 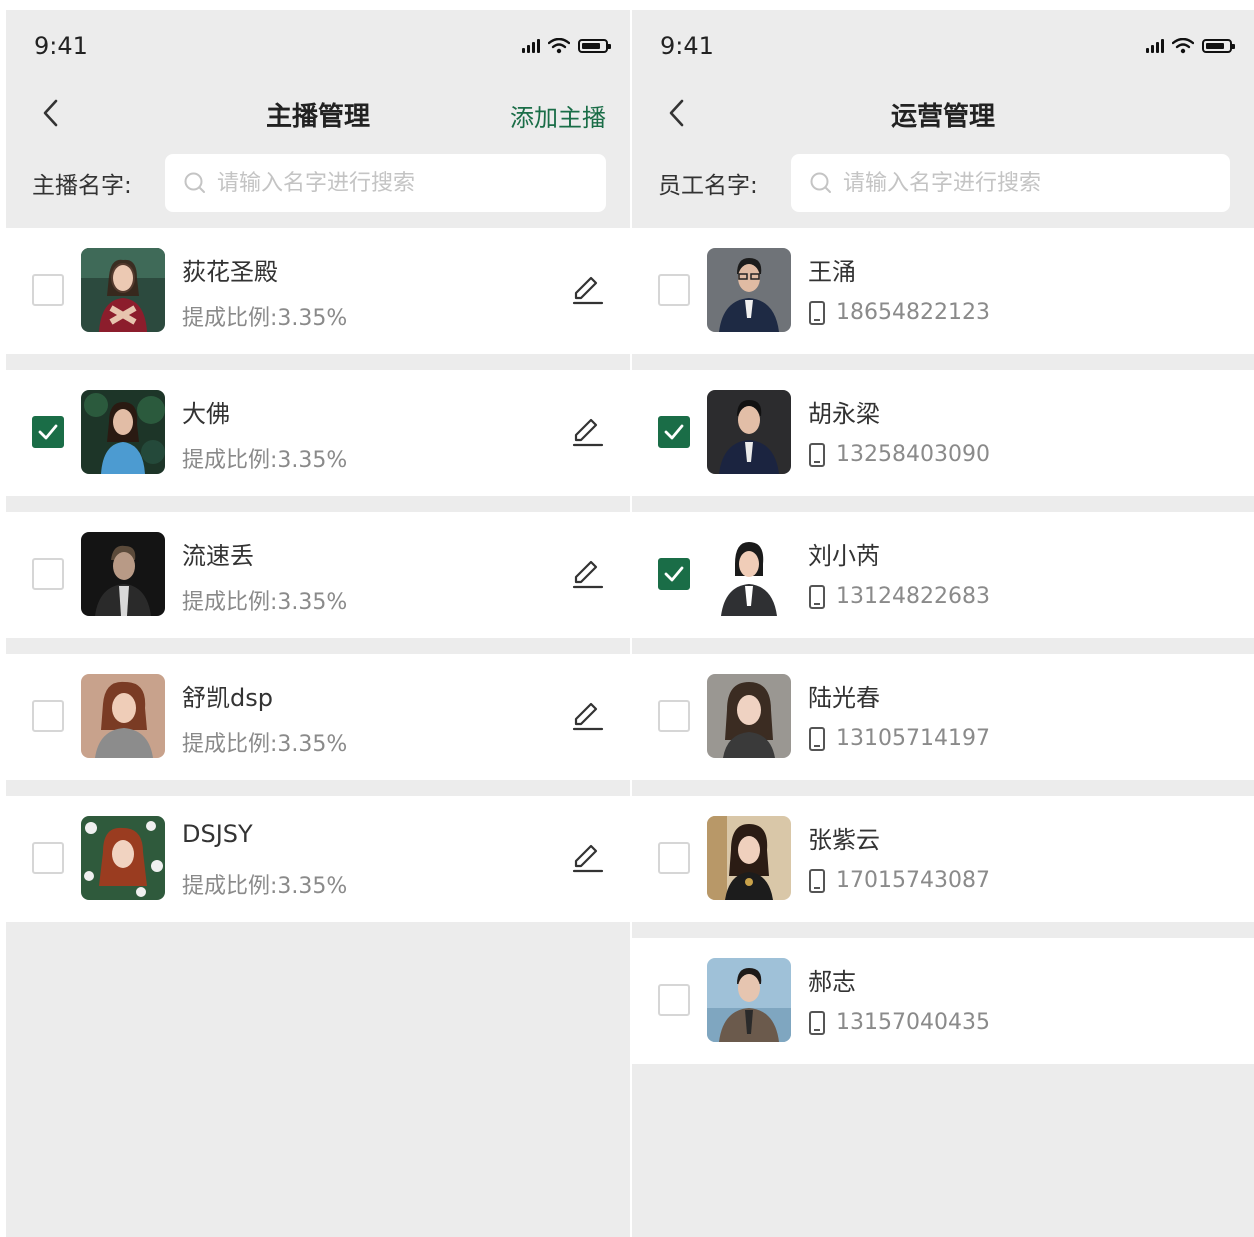 I want to click on employee-phone: 18654822123, so click(x=899, y=312).